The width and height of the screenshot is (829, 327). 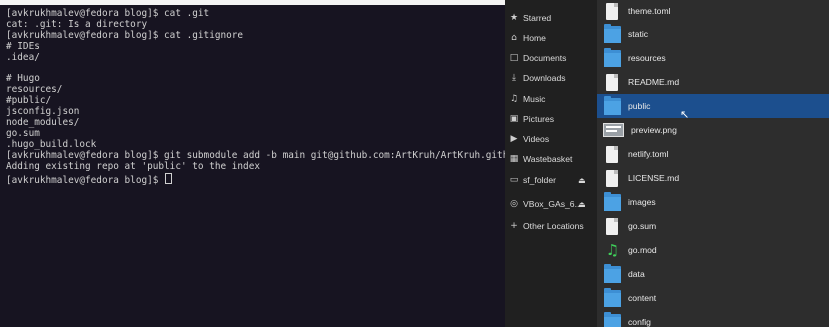 I want to click on terminal-line: .hugo_build.lock, so click(x=51, y=144).